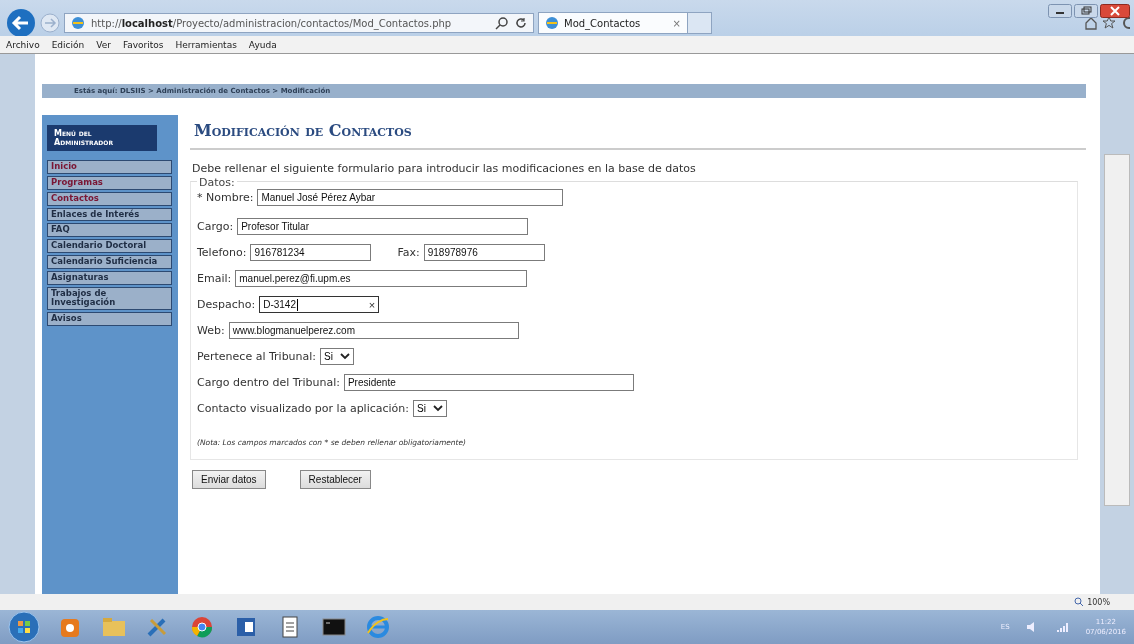  I want to click on sidebar-link: Avisos, so click(109, 319).